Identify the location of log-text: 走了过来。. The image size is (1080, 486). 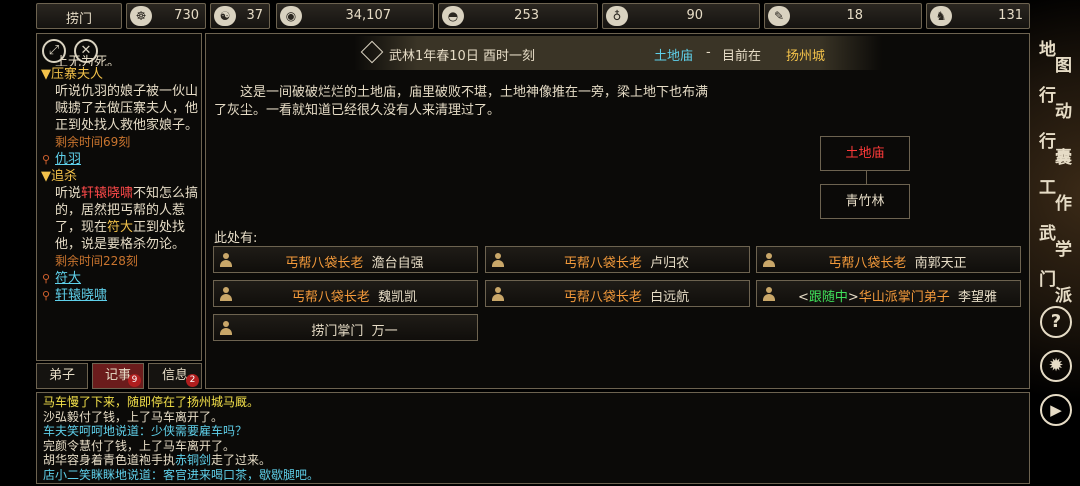
(241, 460).